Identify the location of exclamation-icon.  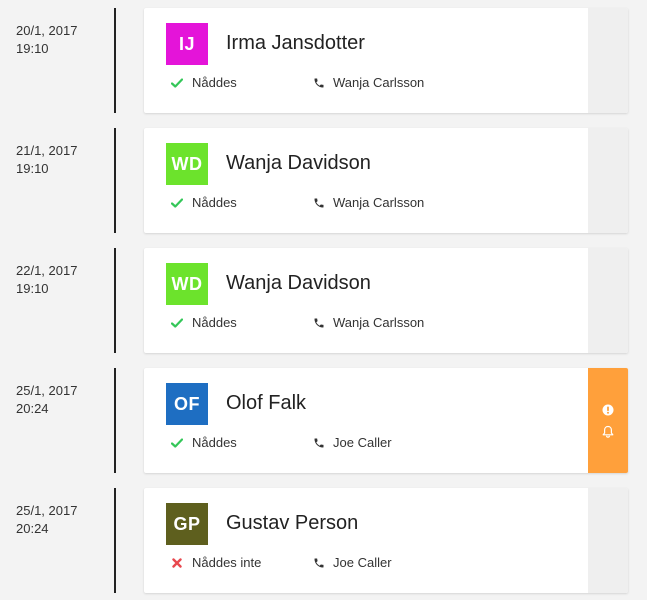
(608, 410).